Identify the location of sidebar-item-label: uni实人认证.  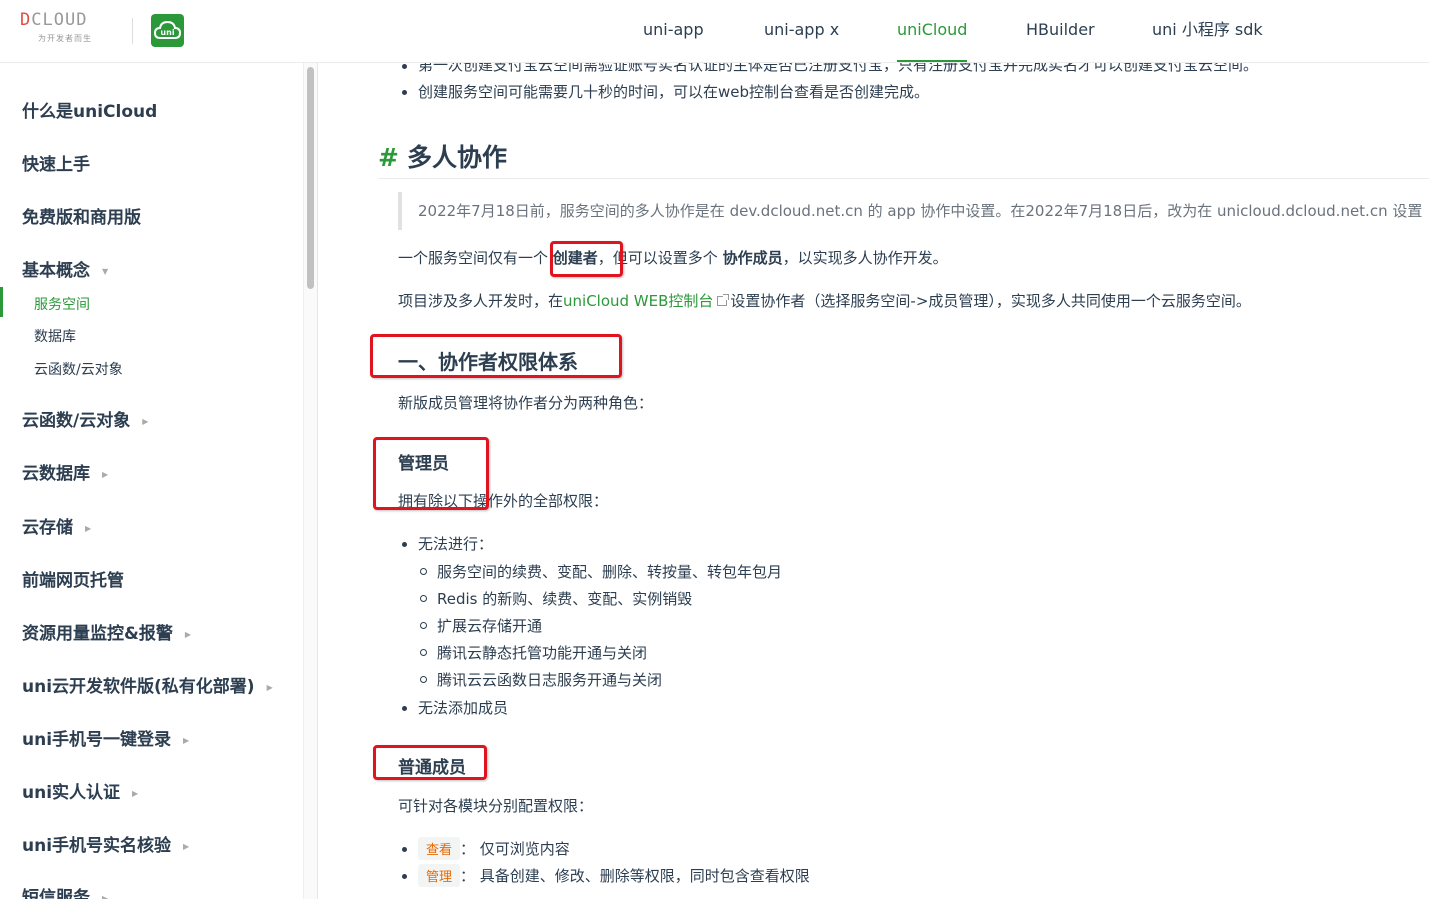
(71, 793).